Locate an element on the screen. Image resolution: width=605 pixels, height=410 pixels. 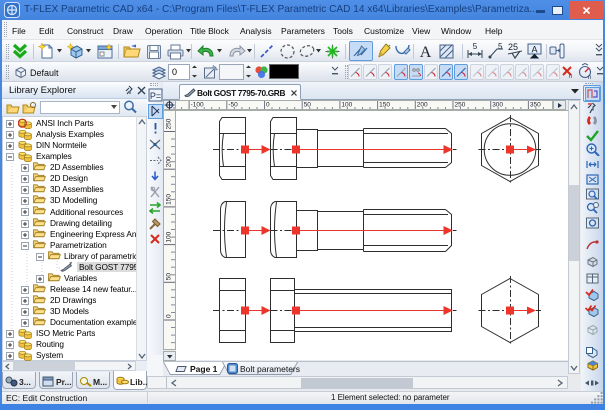
svg-text: -50 is located at coordinates (233, 105).